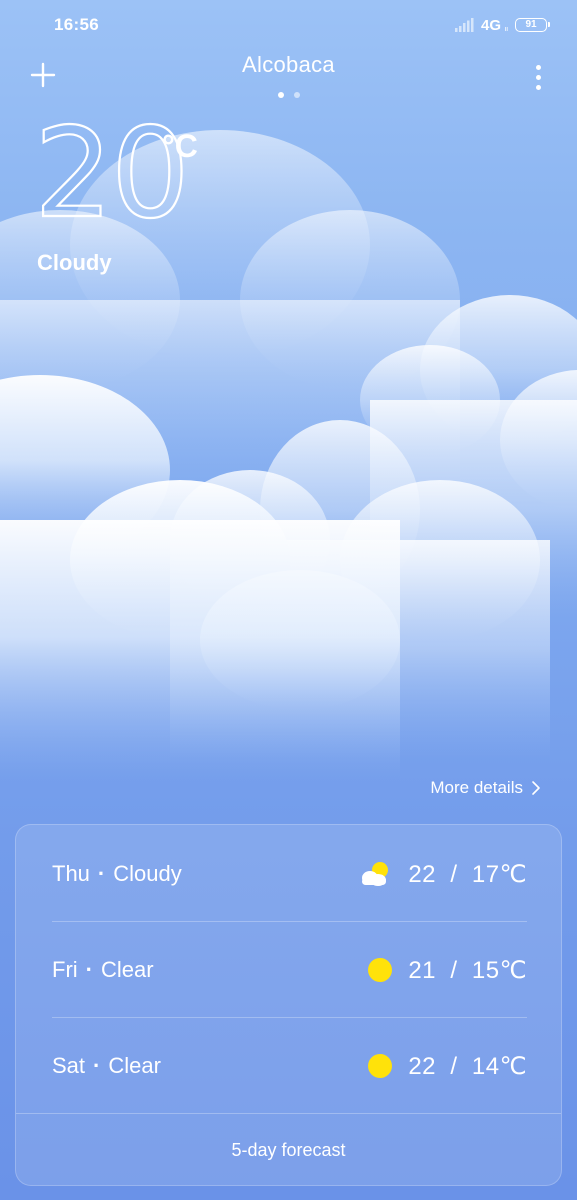 The height and width of the screenshot is (1200, 577). Describe the element at coordinates (288, 64) in the screenshot. I see `city-name: Alcobaca` at that location.